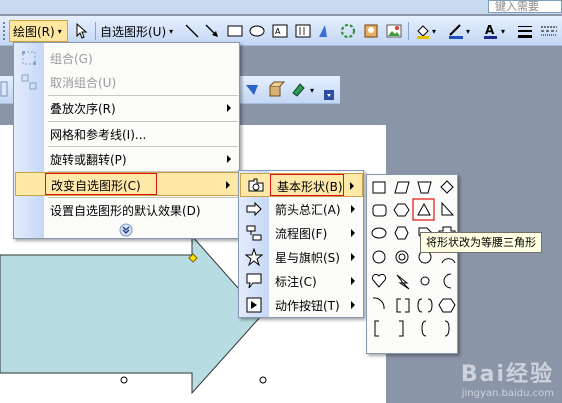  What do you see at coordinates (281, 7) in the screenshot?
I see `title-strip` at bounding box center [281, 7].